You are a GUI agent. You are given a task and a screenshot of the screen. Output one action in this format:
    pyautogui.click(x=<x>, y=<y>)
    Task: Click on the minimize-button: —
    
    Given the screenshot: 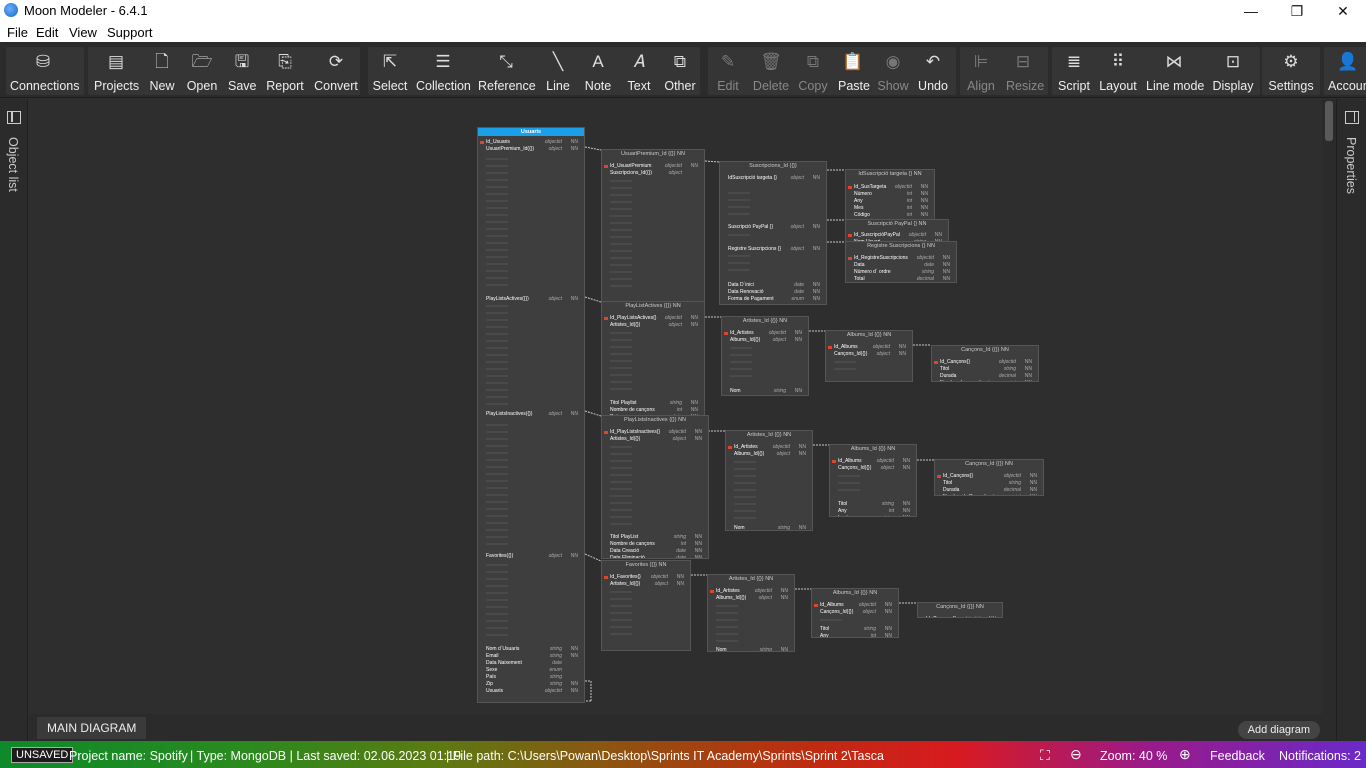 What is the action you would take?
    pyautogui.click(x=1251, y=11)
    